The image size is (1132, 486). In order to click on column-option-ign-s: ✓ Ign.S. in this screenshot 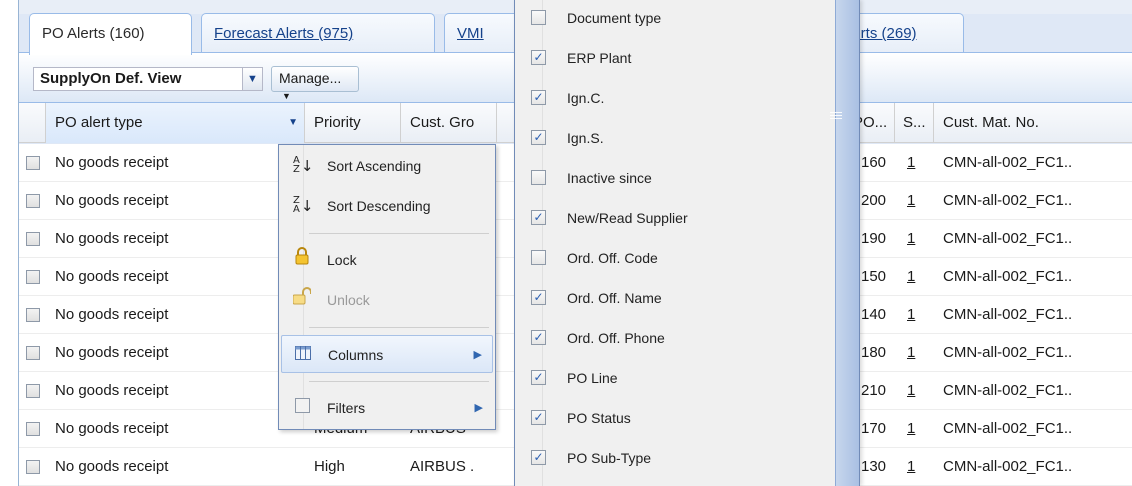, I will do `click(676, 138)`.